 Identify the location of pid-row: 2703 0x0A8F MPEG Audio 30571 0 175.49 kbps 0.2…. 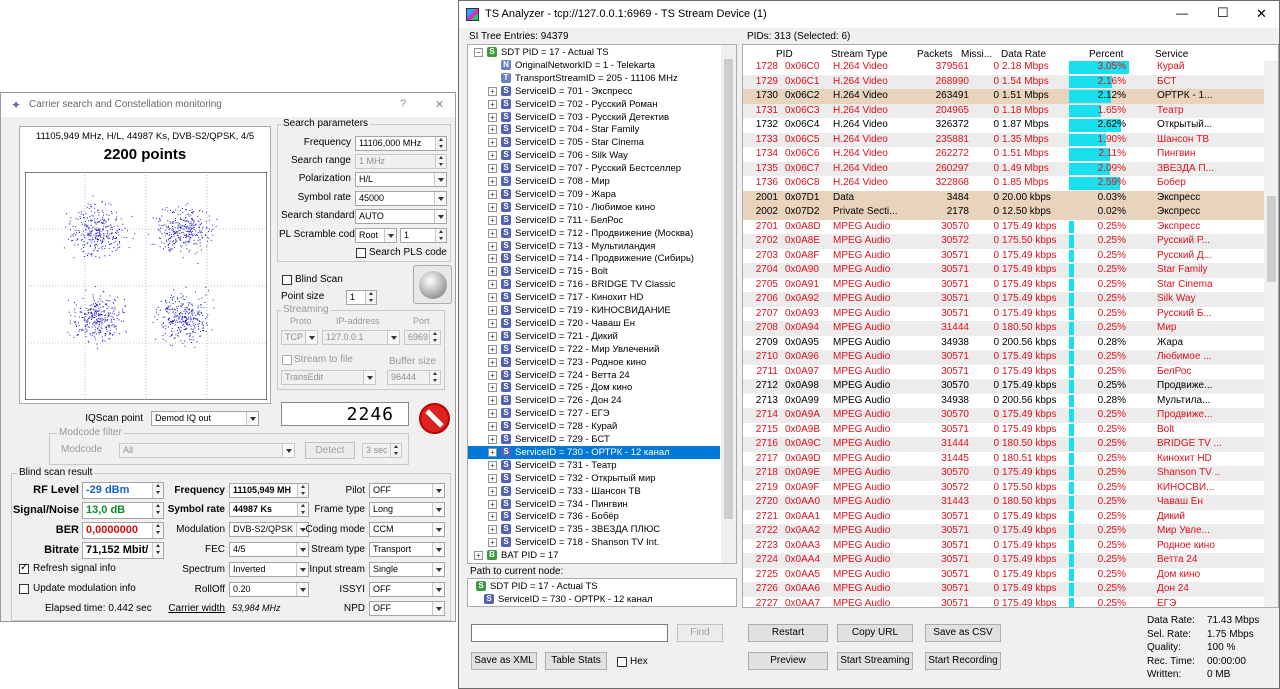
(1003, 255).